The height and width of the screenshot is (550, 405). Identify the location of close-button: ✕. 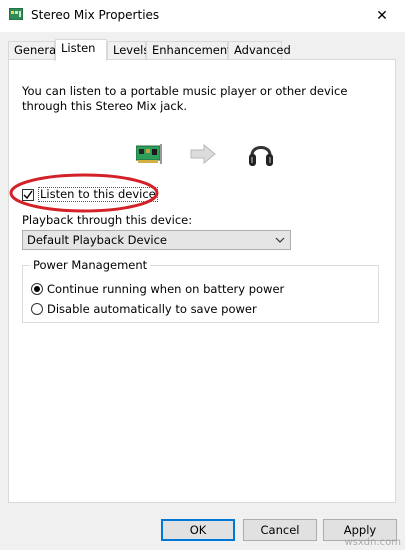
(382, 16).